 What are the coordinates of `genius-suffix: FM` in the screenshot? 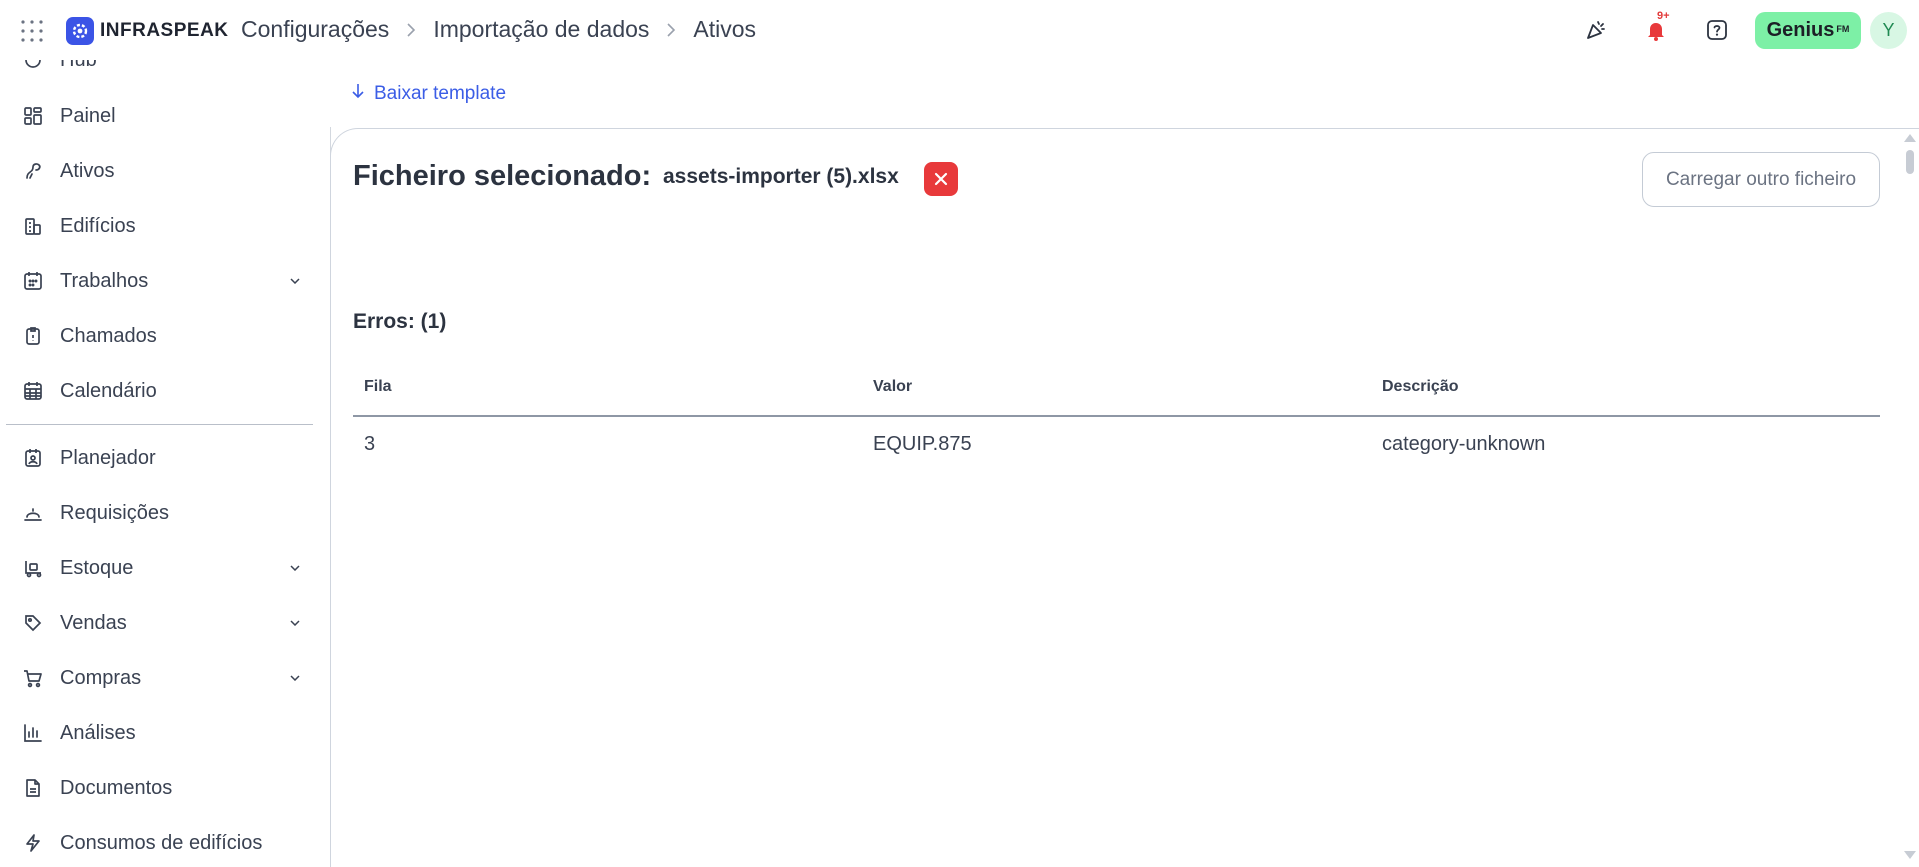 It's located at (1843, 28).